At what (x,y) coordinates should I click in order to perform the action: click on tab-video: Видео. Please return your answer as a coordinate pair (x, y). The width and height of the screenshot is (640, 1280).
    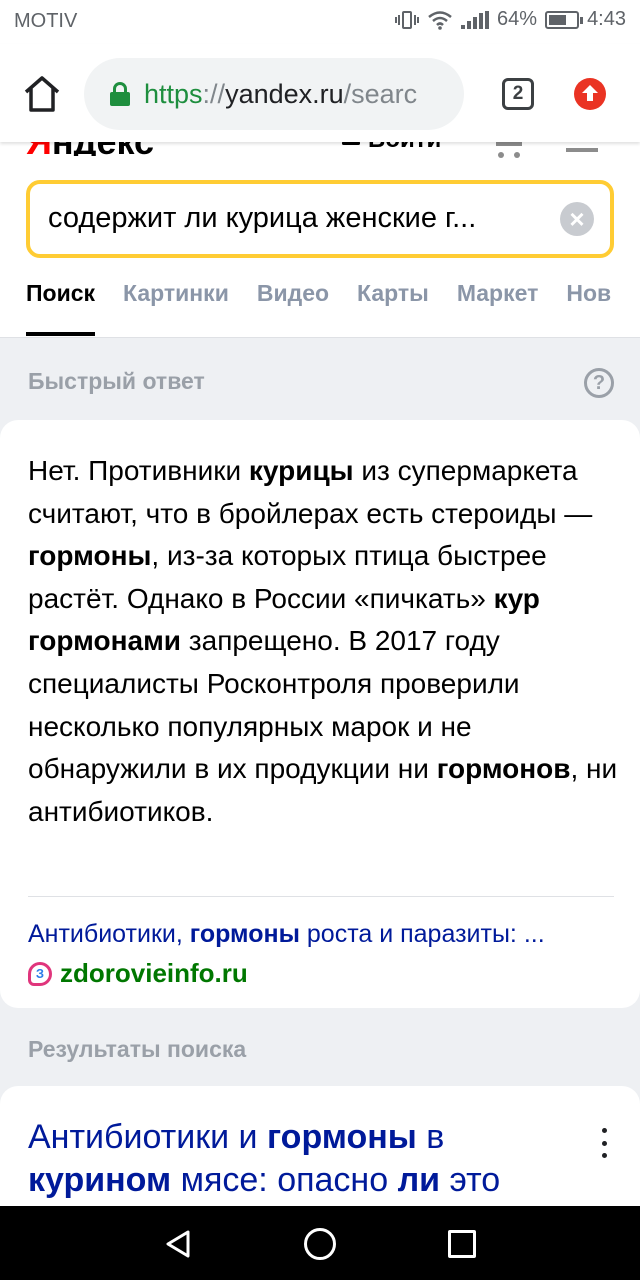
    Looking at the image, I should click on (293, 293).